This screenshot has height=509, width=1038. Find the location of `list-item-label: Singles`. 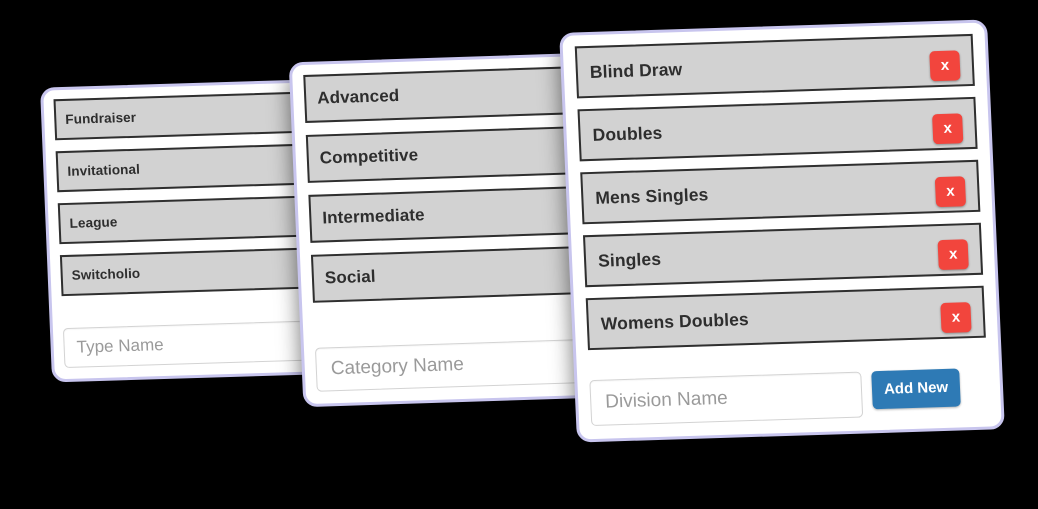

list-item-label: Singles is located at coordinates (629, 259).